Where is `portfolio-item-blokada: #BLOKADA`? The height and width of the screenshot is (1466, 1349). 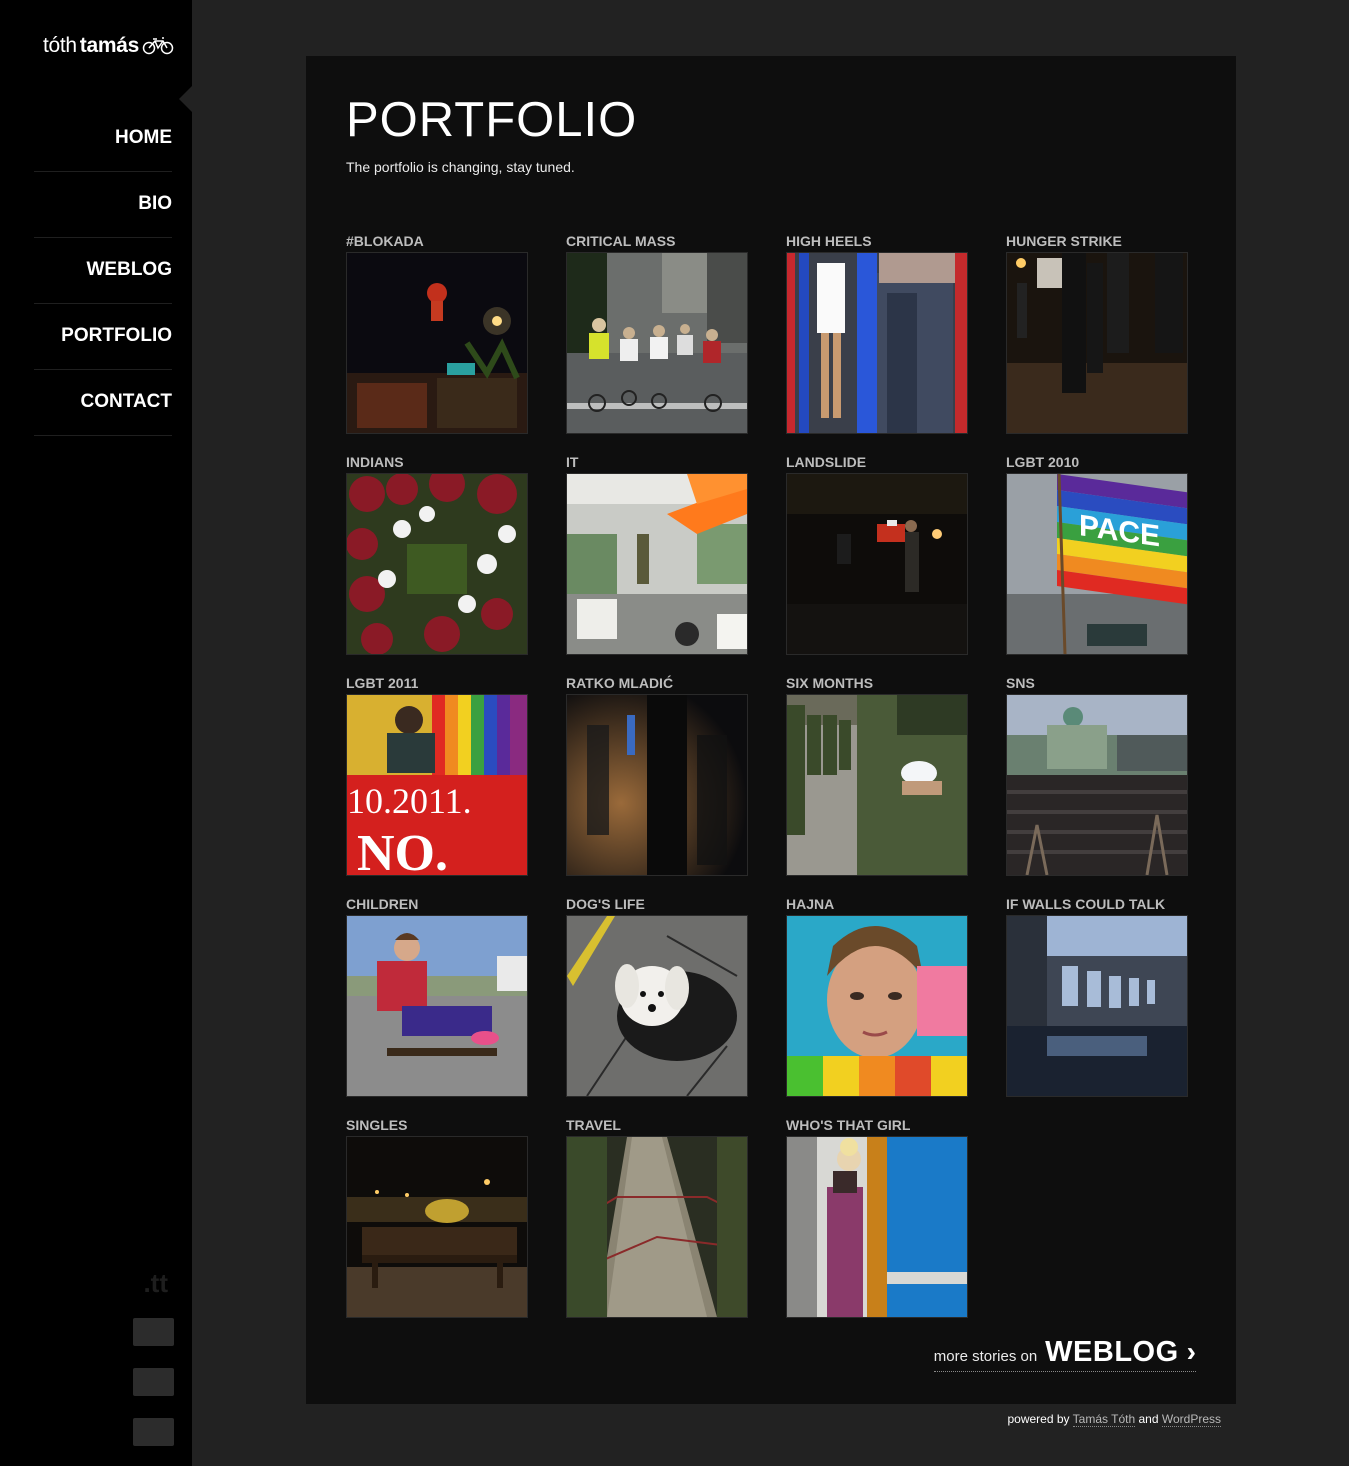 portfolio-item-blokada: #BLOKADA is located at coordinates (437, 333).